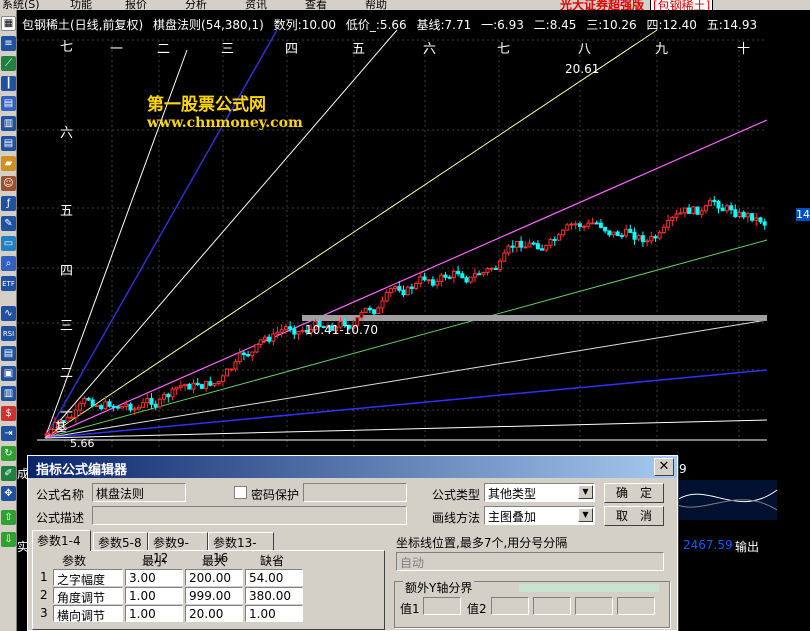 The image size is (810, 631). What do you see at coordinates (8, 163) in the screenshot?
I see `folder-icon: ▰` at bounding box center [8, 163].